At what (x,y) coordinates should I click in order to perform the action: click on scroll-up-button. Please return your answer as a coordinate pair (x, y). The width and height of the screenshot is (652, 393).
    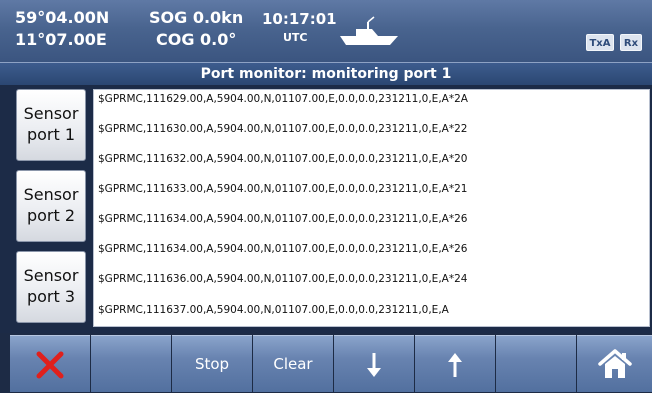
    Looking at the image, I should click on (455, 363).